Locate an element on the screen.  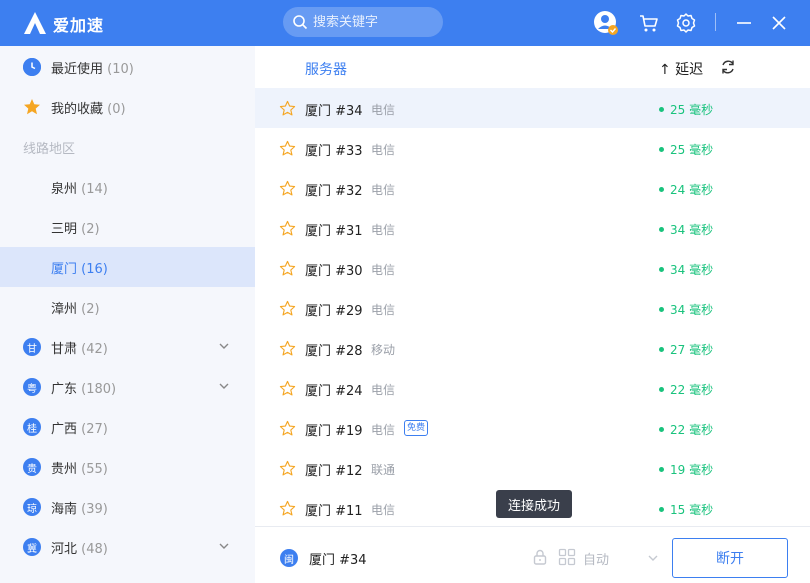
current-server-name: 厦门 #34 is located at coordinates (338, 560).